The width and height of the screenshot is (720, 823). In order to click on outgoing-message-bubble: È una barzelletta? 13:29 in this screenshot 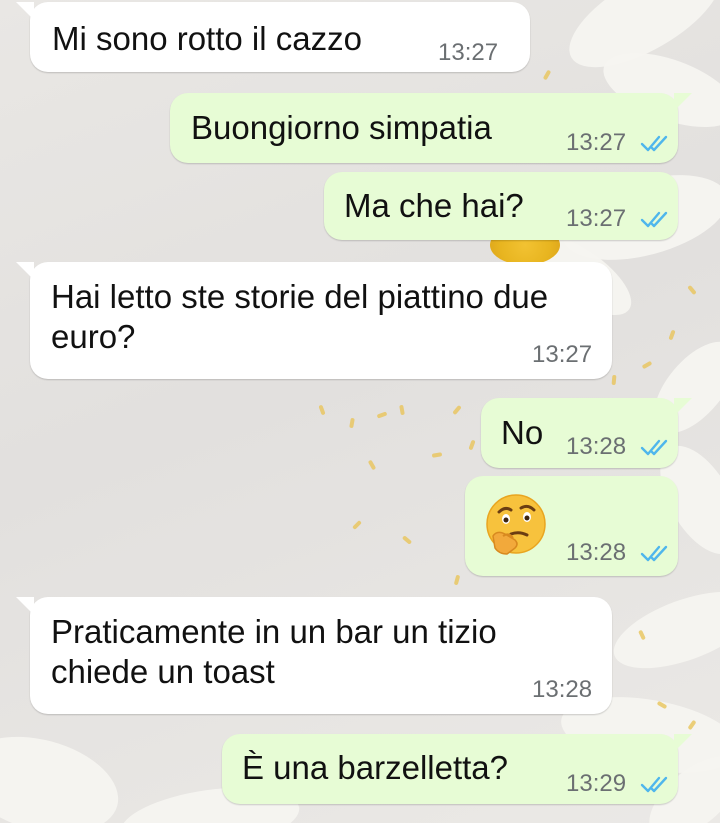, I will do `click(457, 769)`.